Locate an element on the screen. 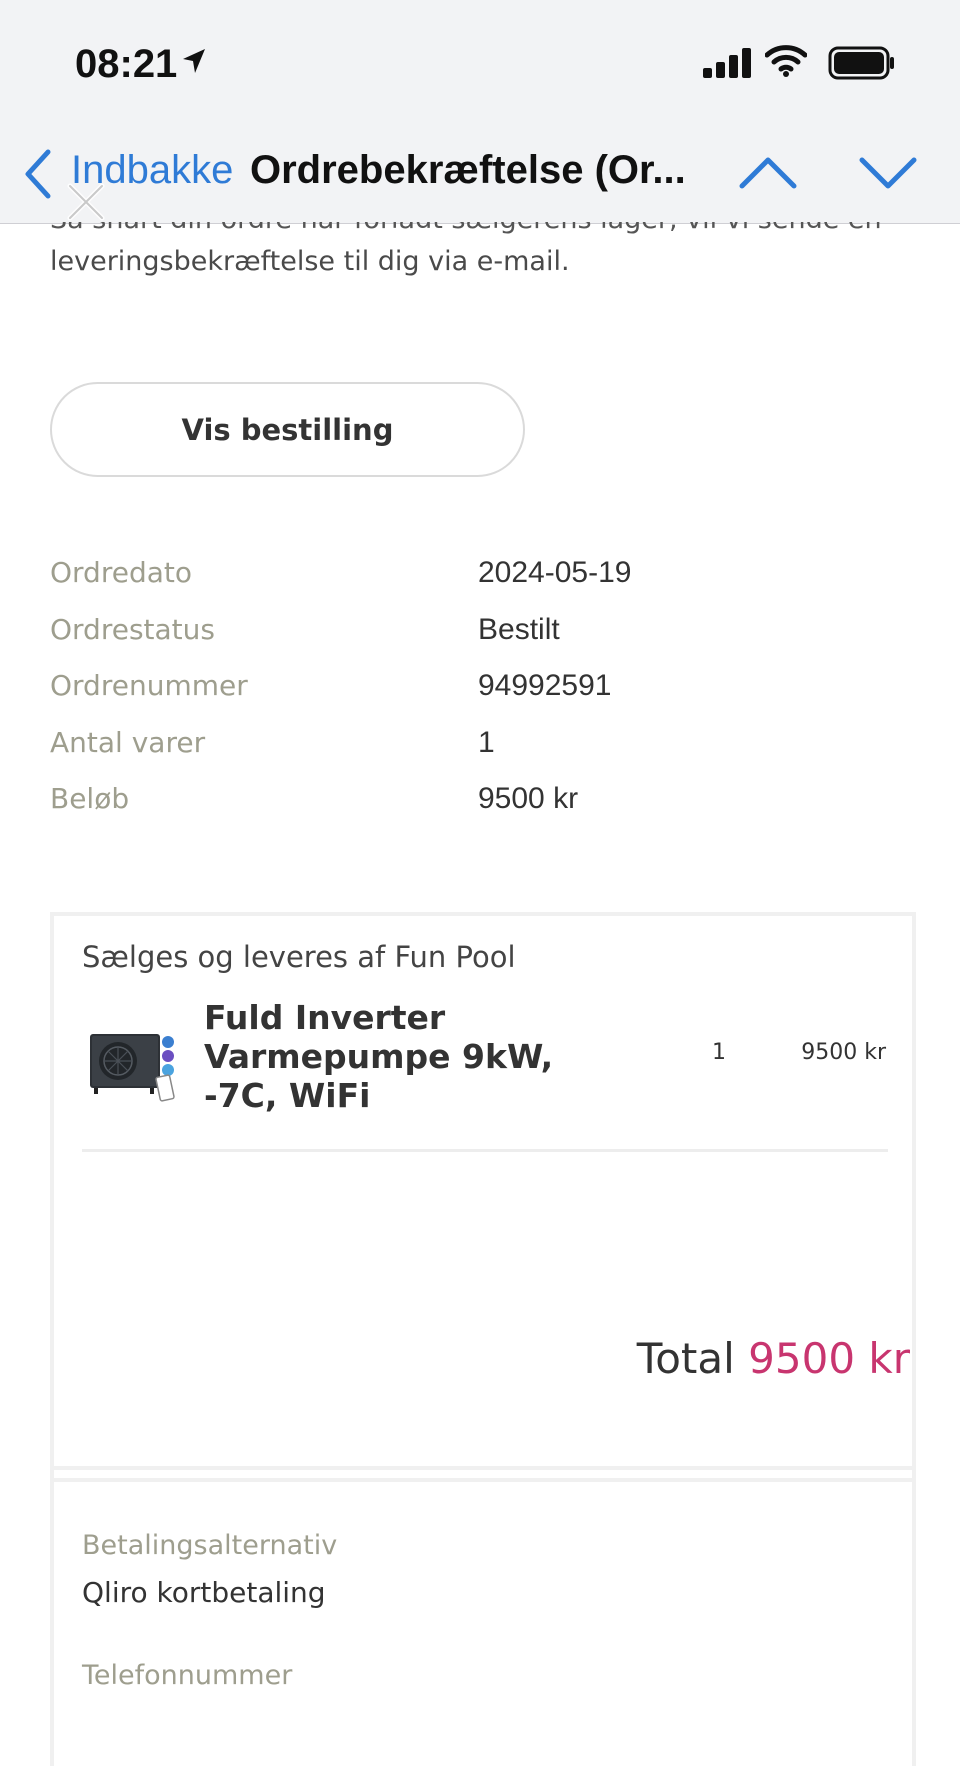 The width and height of the screenshot is (960, 1766). divider is located at coordinates (485, 1150).